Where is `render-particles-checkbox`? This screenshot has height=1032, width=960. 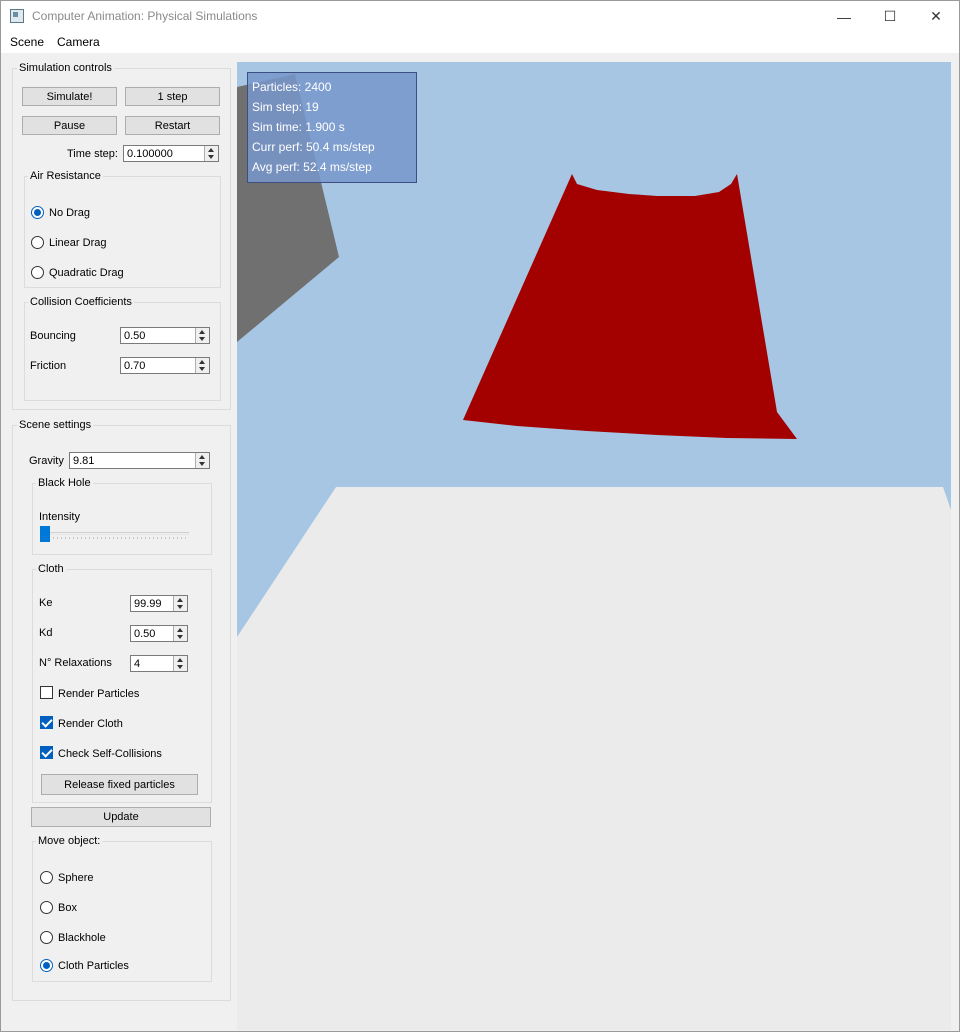 render-particles-checkbox is located at coordinates (46, 692).